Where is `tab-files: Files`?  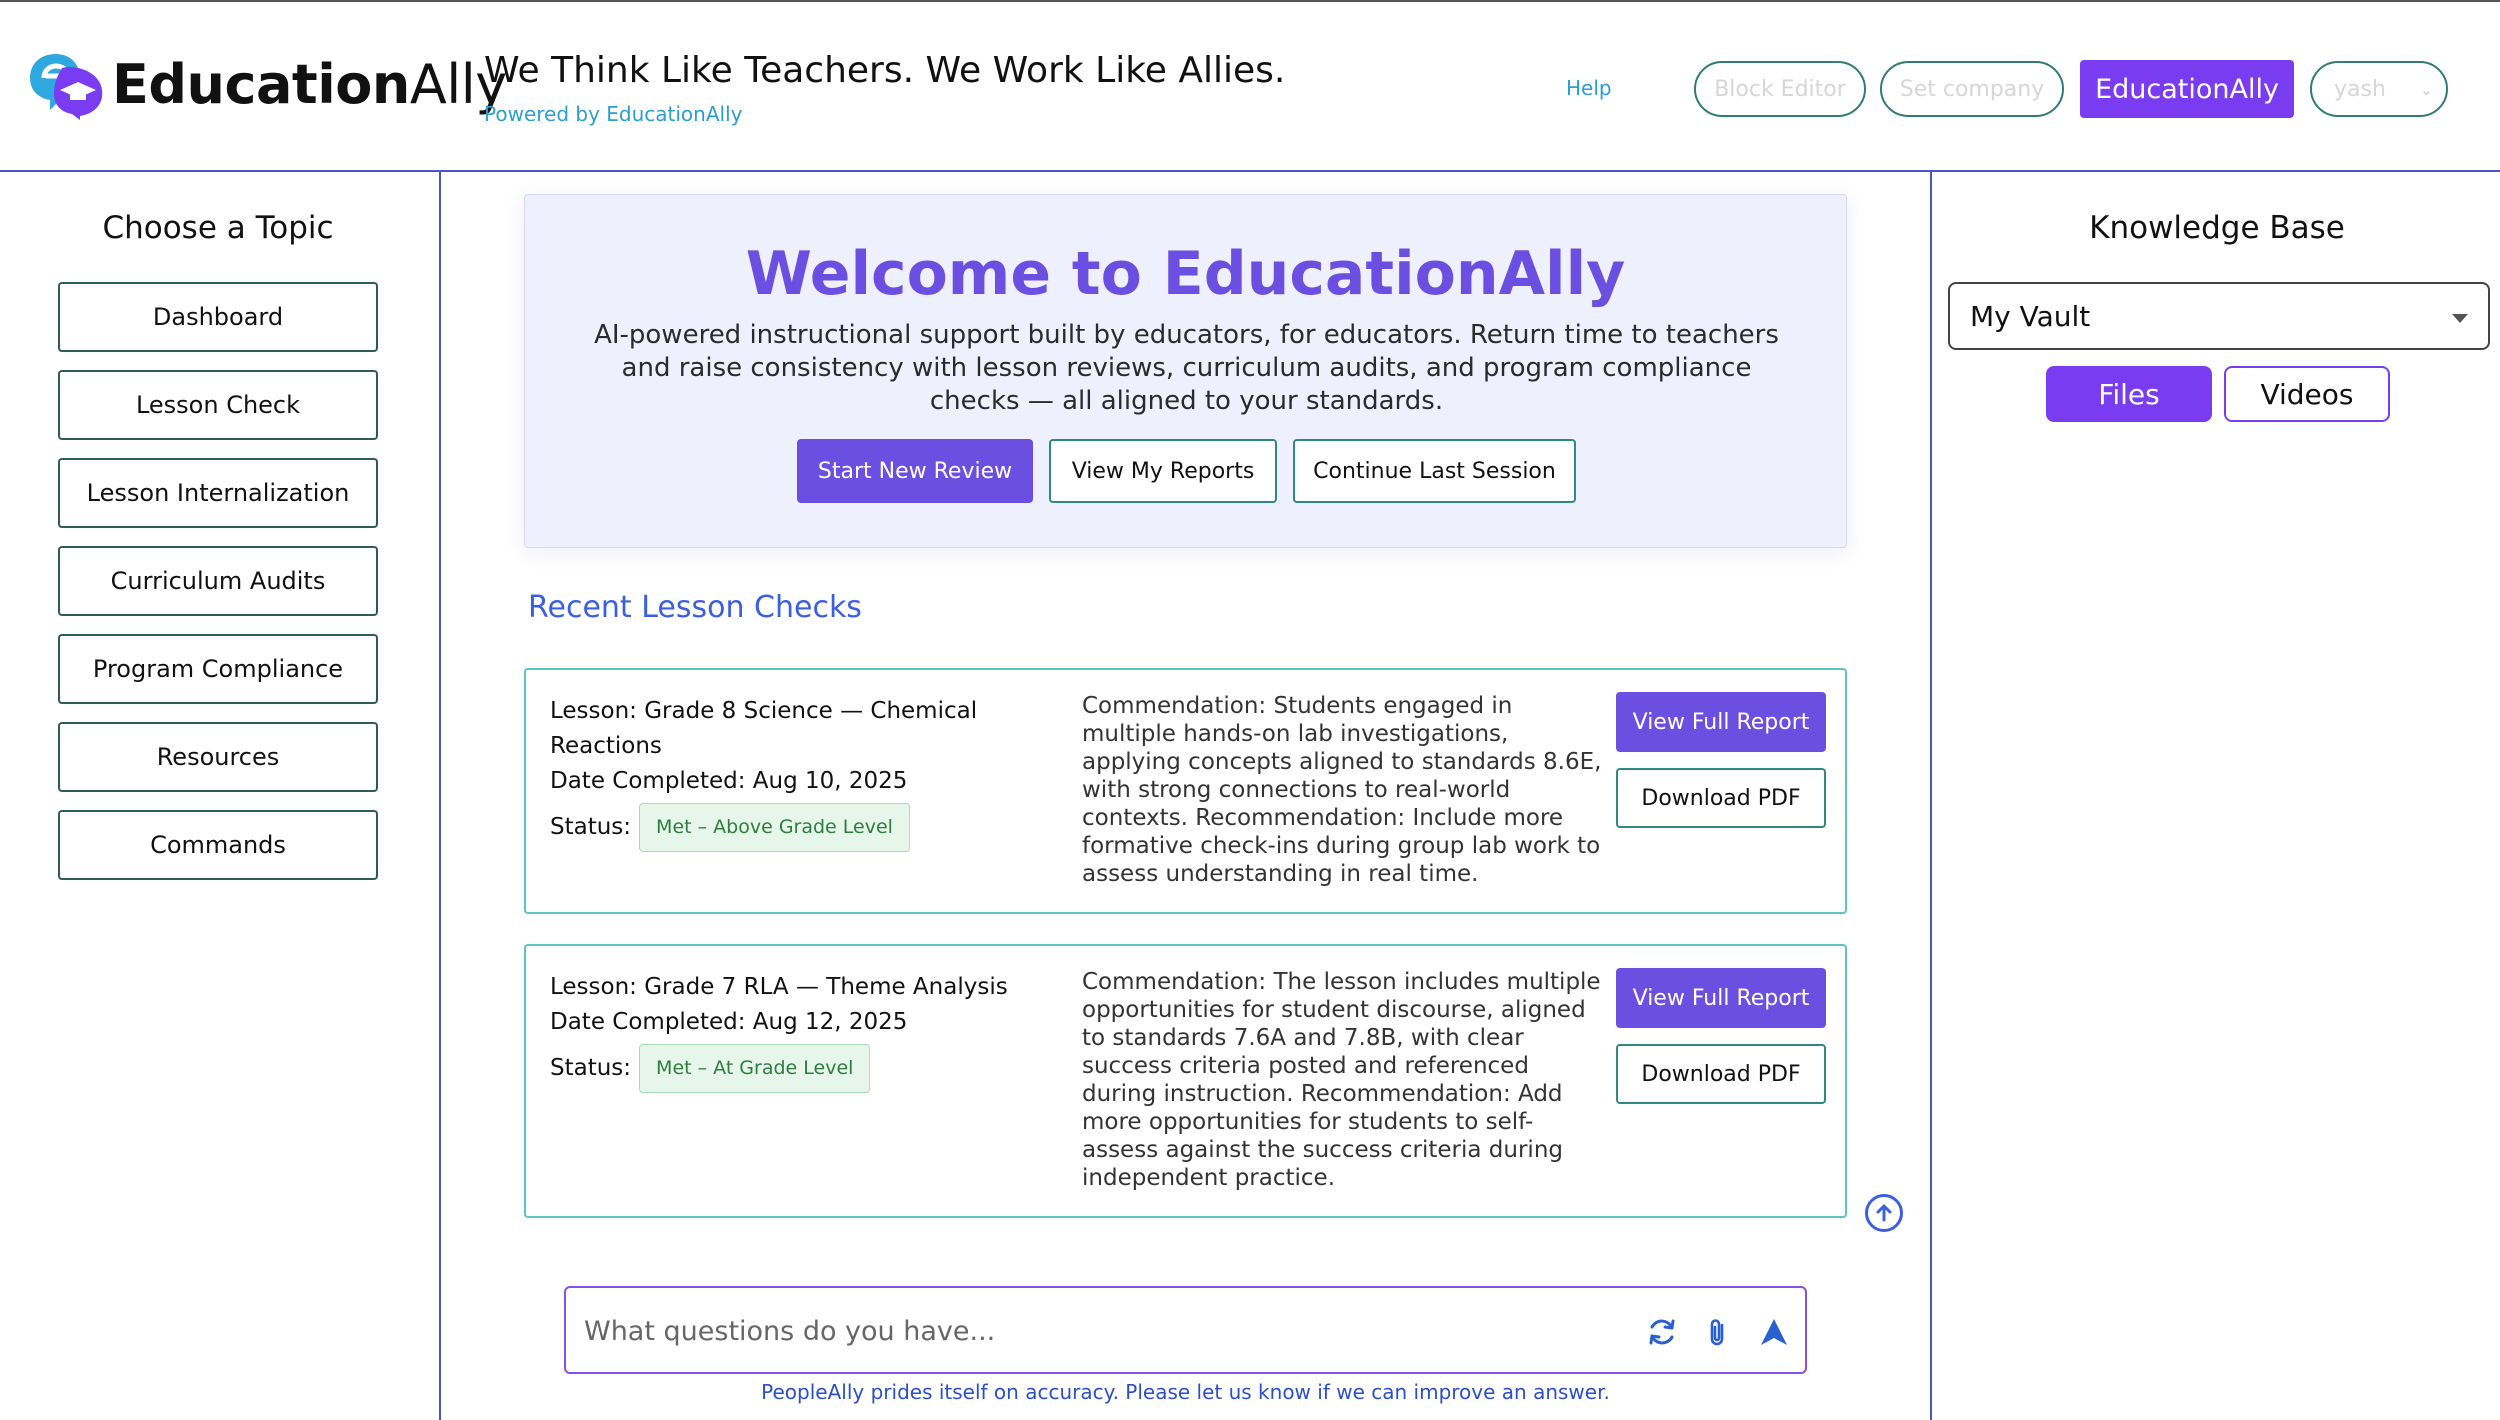 tab-files: Files is located at coordinates (2129, 394).